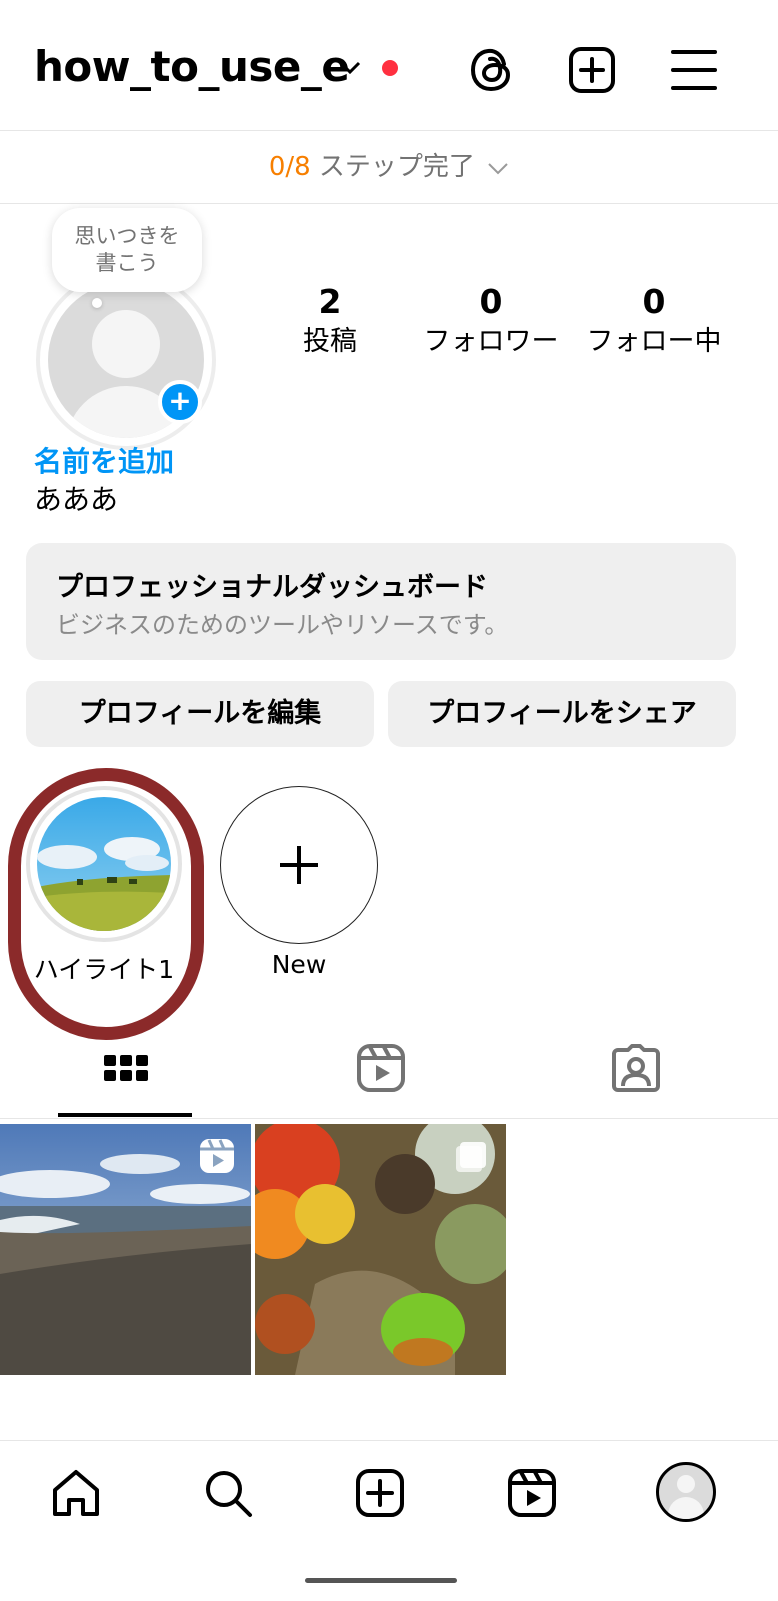  What do you see at coordinates (106, 904) in the screenshot?
I see `annotation-highlight-outline` at bounding box center [106, 904].